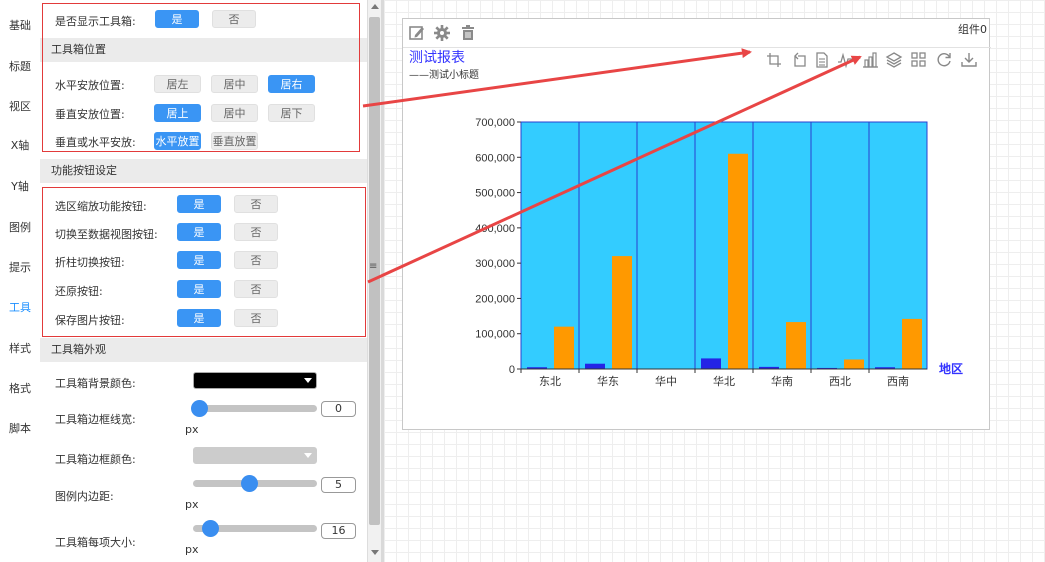  What do you see at coordinates (249, 483) in the screenshot?
I see `padding-slider-knob` at bounding box center [249, 483].